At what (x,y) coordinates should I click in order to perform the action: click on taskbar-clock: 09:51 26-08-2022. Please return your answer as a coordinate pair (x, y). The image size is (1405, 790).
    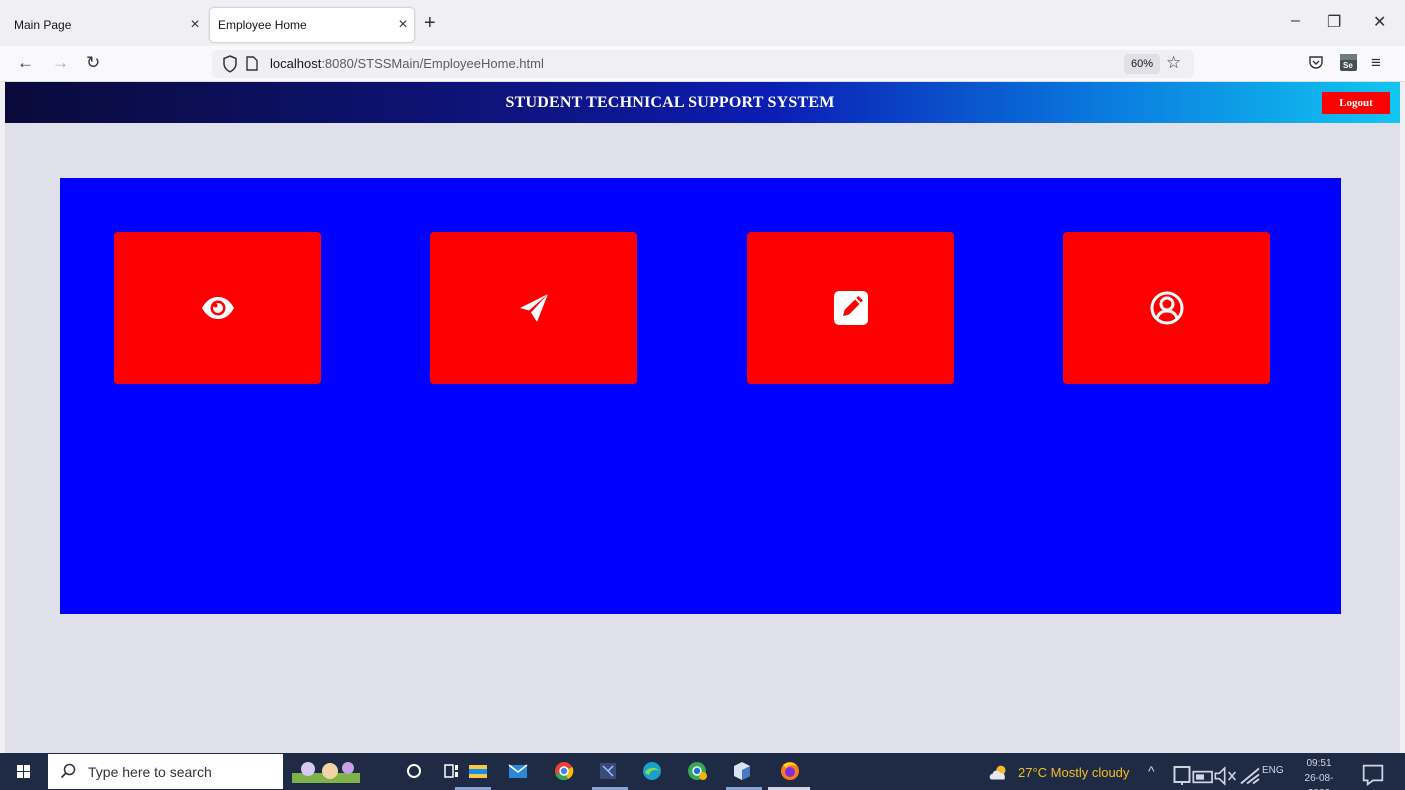
    Looking at the image, I should click on (1319, 773).